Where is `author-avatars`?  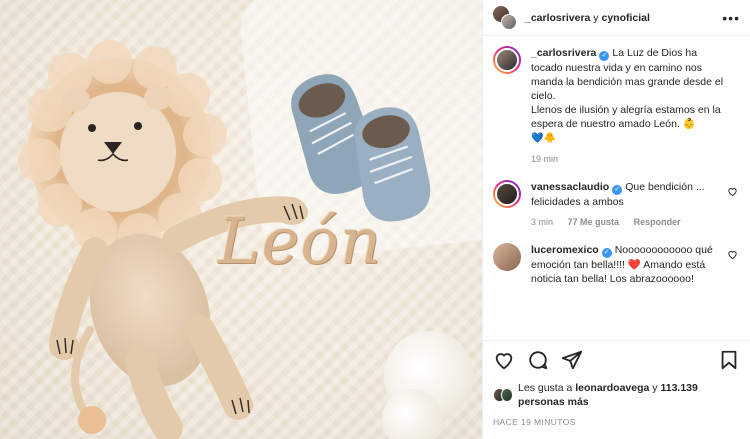 author-avatars is located at coordinates (505, 17).